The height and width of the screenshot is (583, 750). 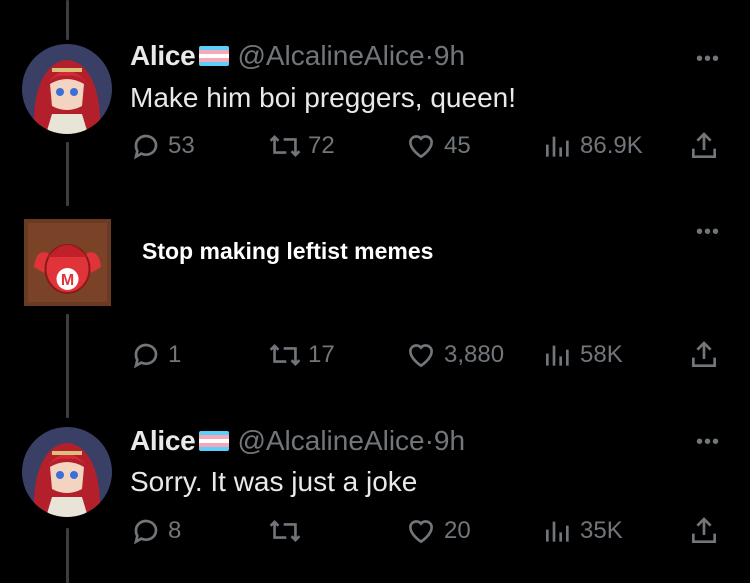 I want to click on view-count: 86.9K, so click(x=611, y=145).